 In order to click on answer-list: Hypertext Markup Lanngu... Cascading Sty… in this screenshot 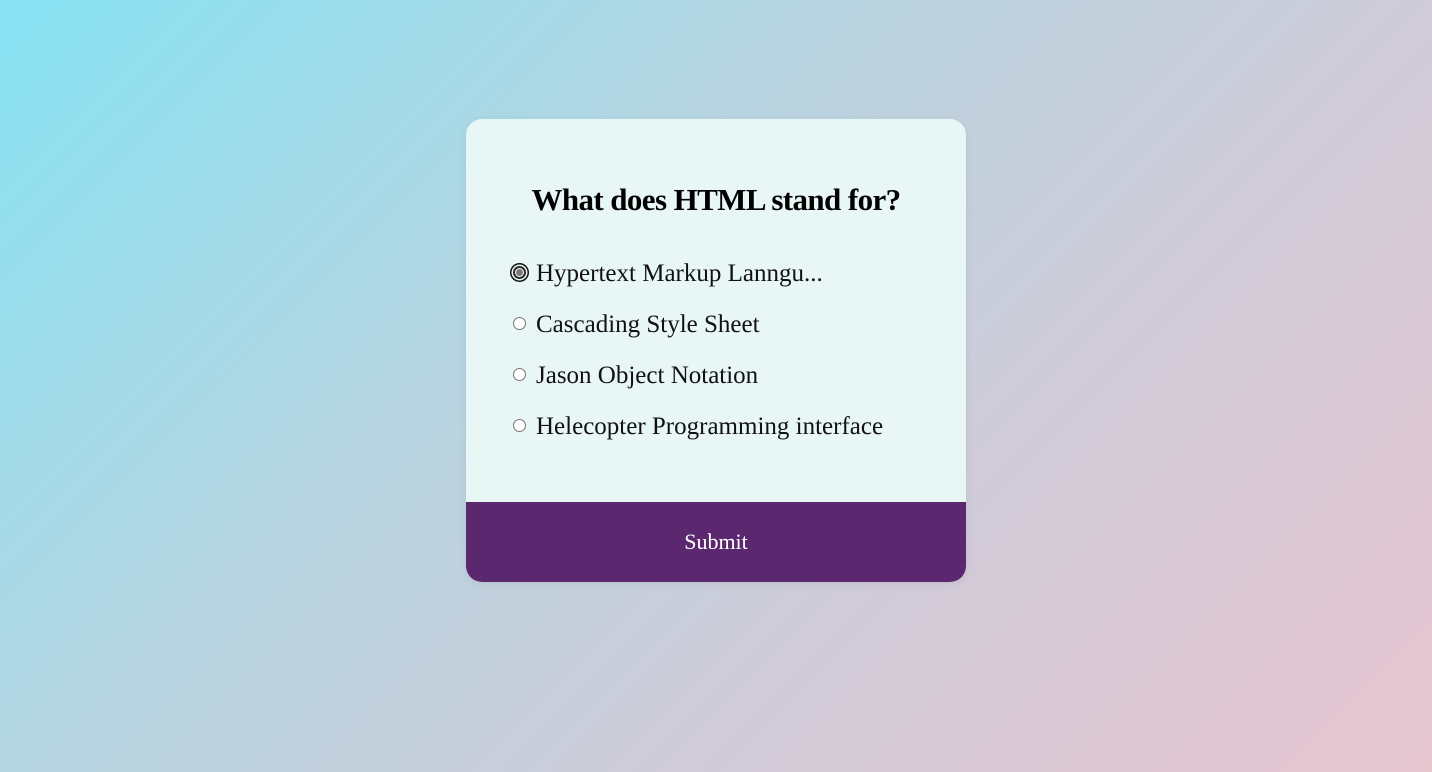, I will do `click(697, 358)`.